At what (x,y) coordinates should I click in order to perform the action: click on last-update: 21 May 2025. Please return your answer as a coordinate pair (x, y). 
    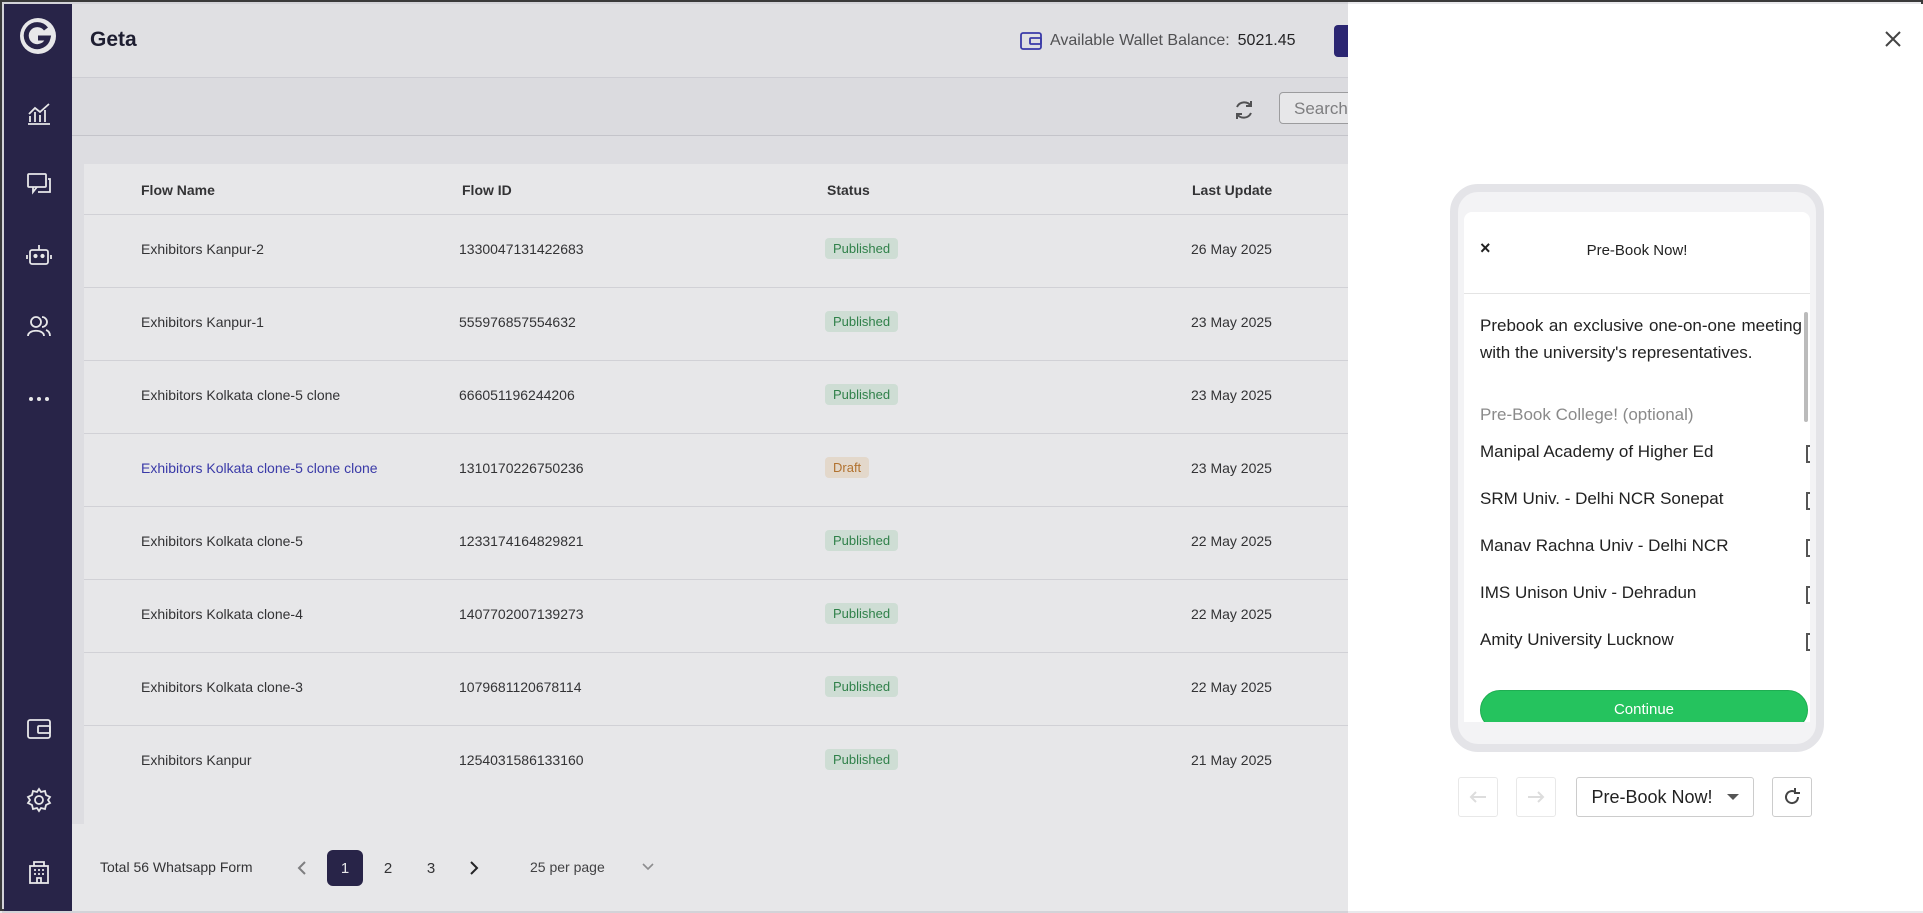
    Looking at the image, I should click on (1231, 760).